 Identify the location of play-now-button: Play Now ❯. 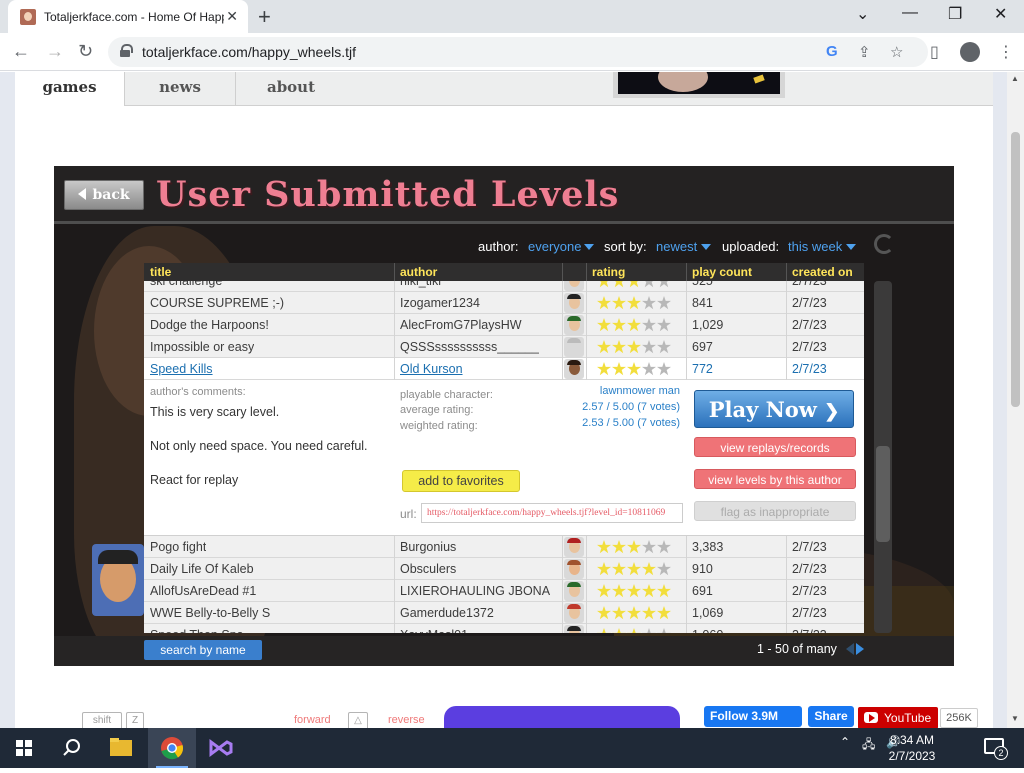
(774, 409).